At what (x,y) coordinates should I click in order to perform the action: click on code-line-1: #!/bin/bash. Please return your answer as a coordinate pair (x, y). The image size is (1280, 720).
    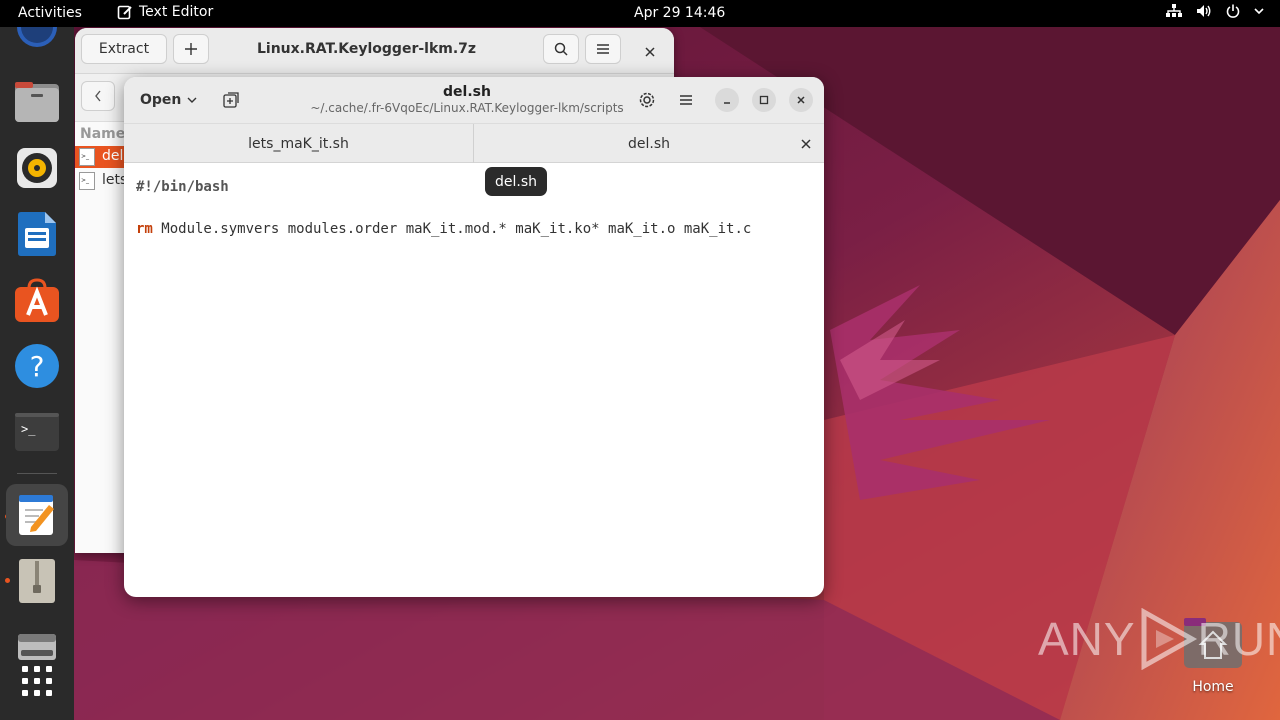
    Looking at the image, I should click on (443, 187).